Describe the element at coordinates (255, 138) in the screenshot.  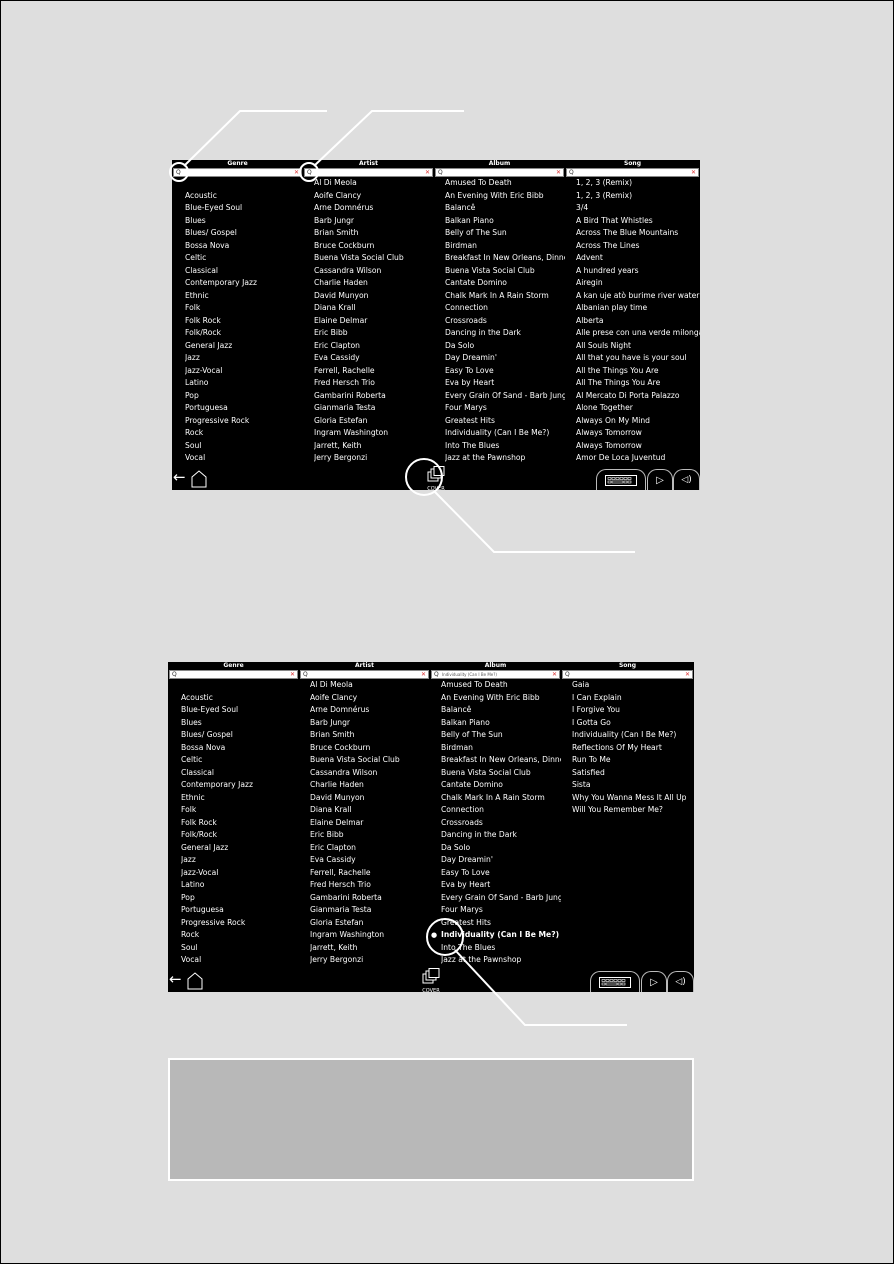
I see `callout-line-genre` at that location.